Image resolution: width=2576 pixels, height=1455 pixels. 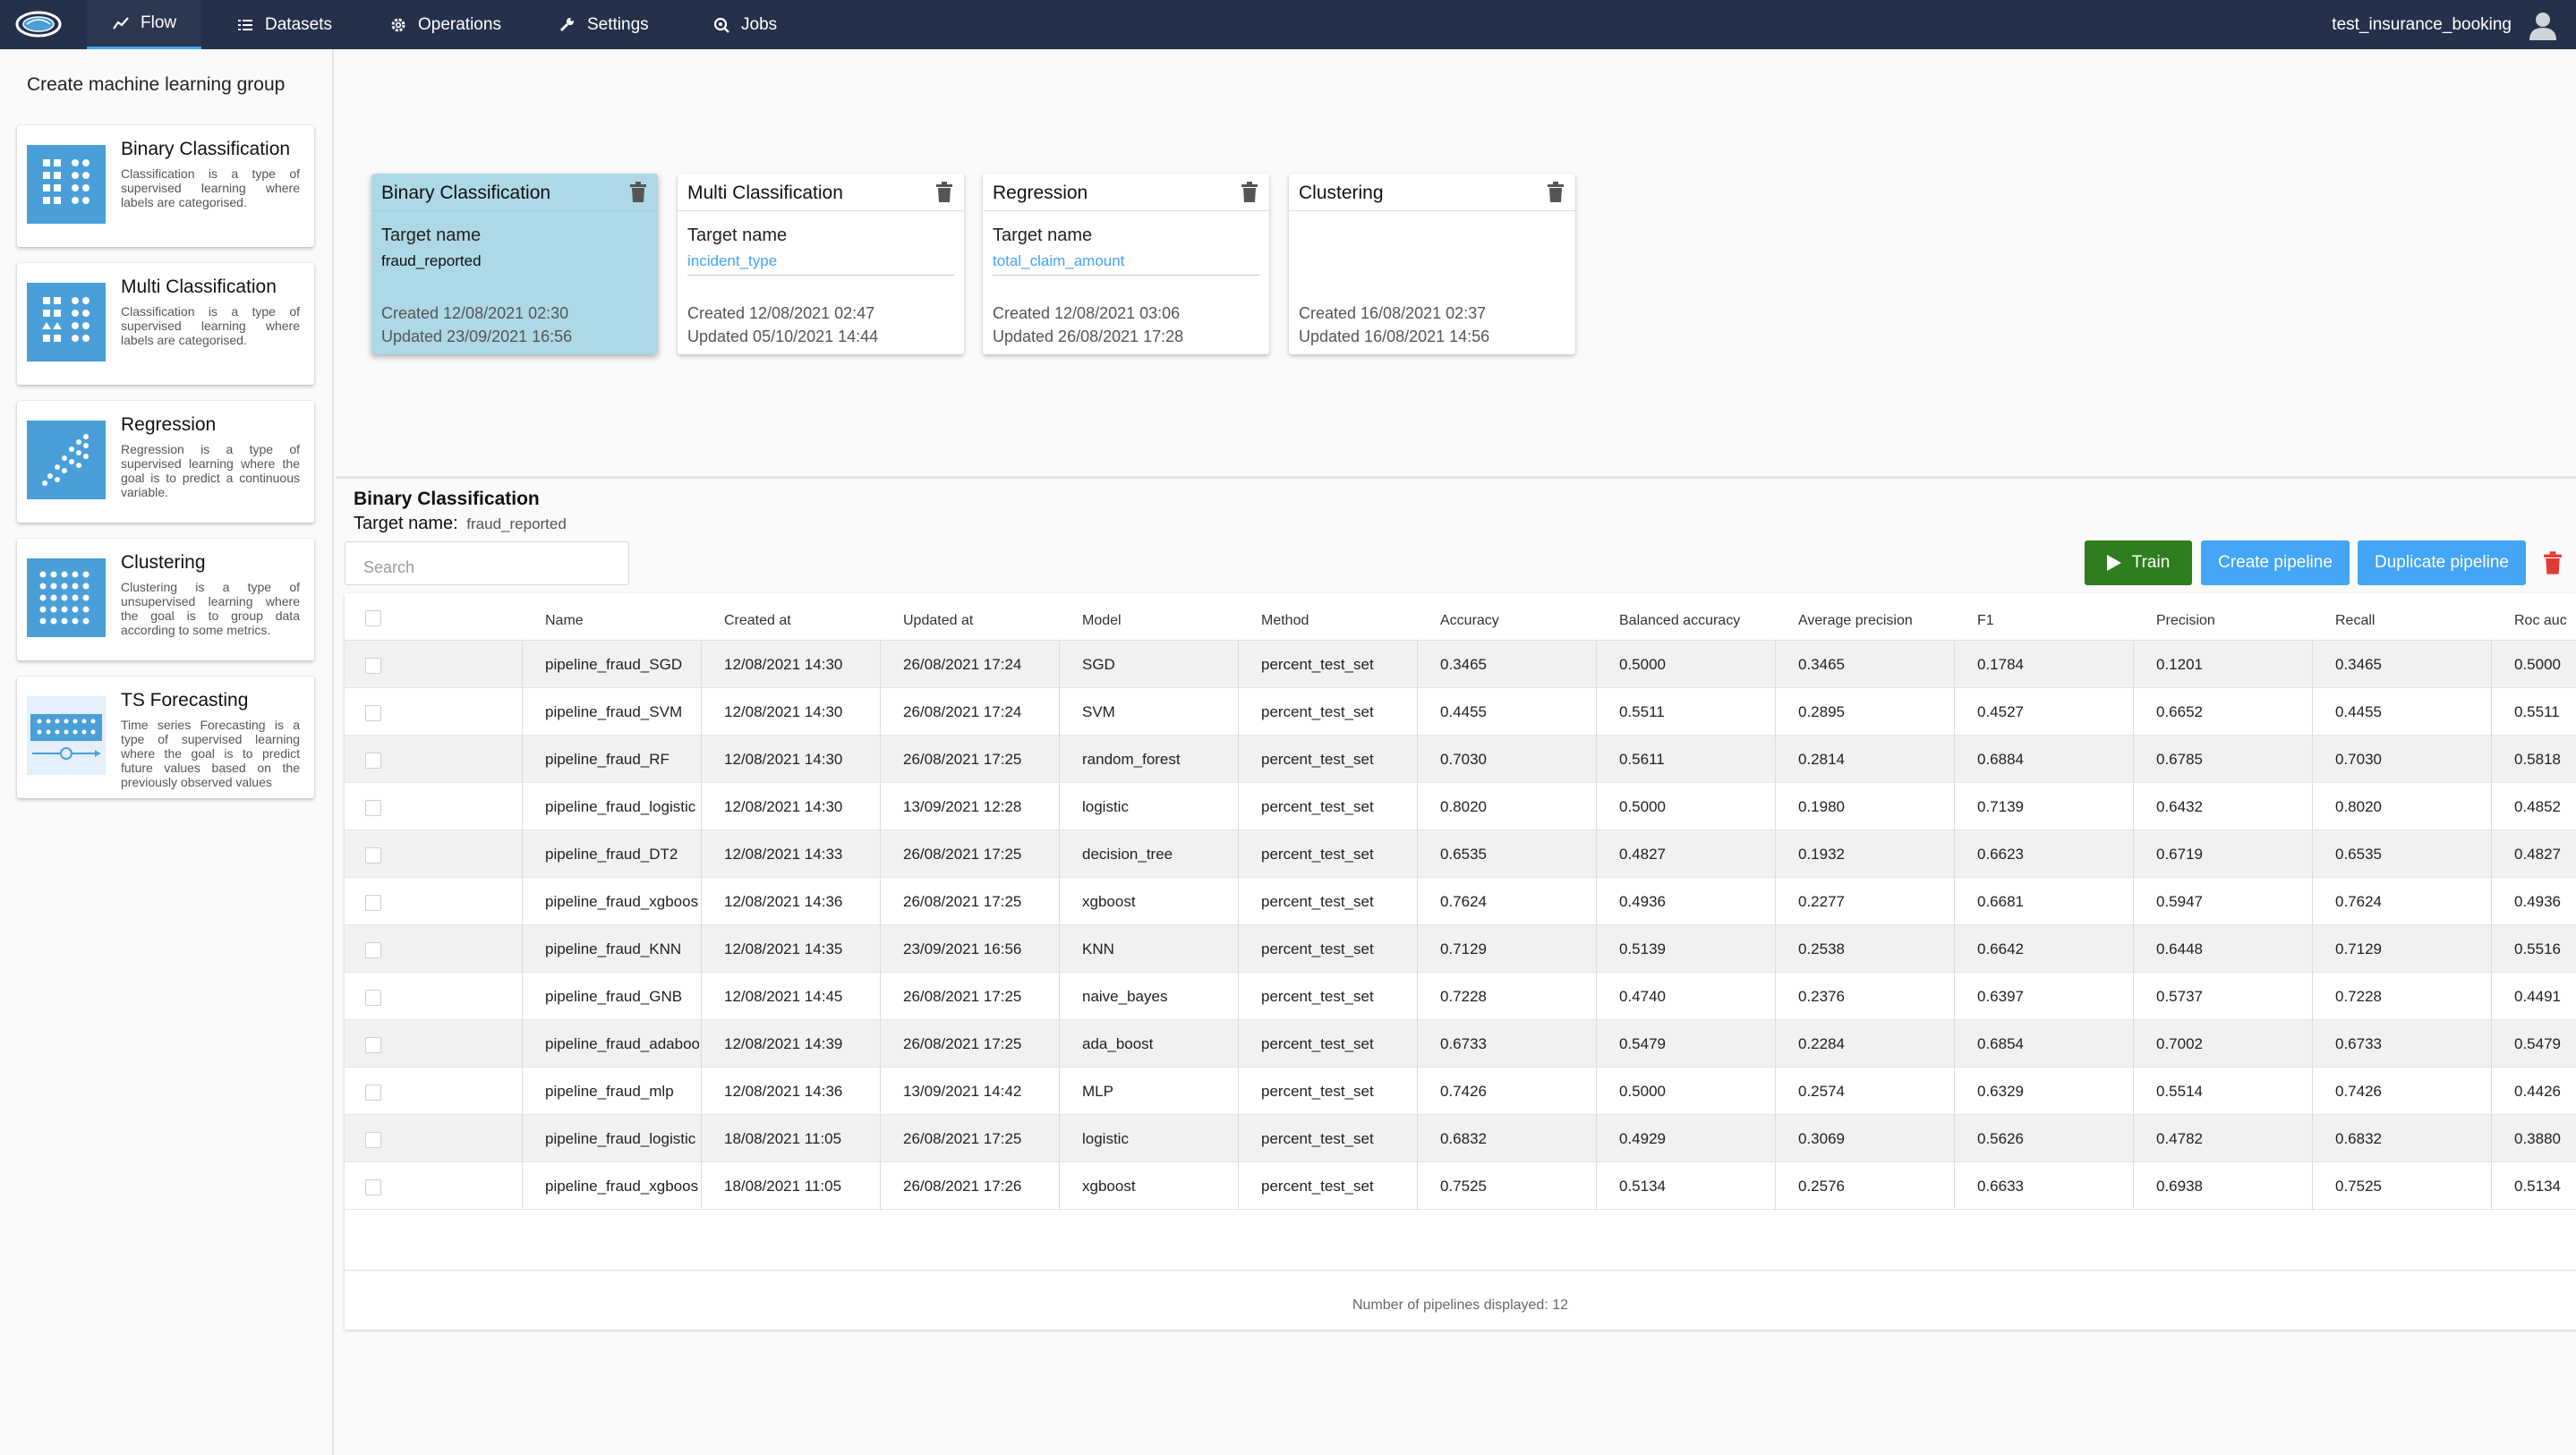 I want to click on train-button: Train, so click(x=2138, y=562).